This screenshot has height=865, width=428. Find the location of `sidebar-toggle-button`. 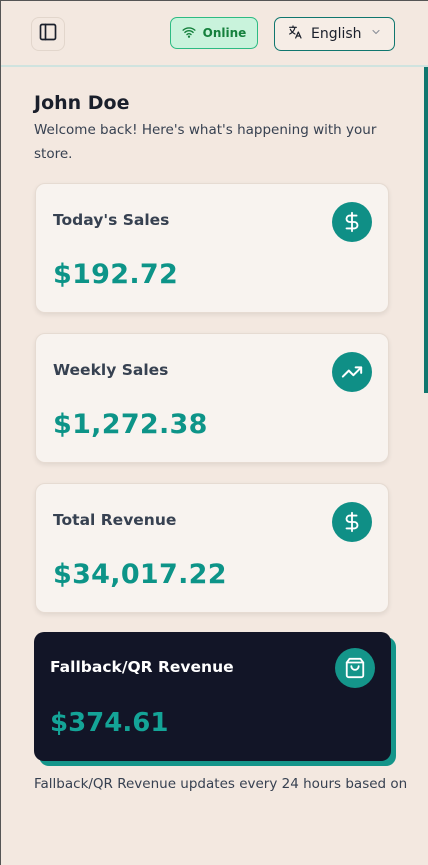

sidebar-toggle-button is located at coordinates (48, 34).